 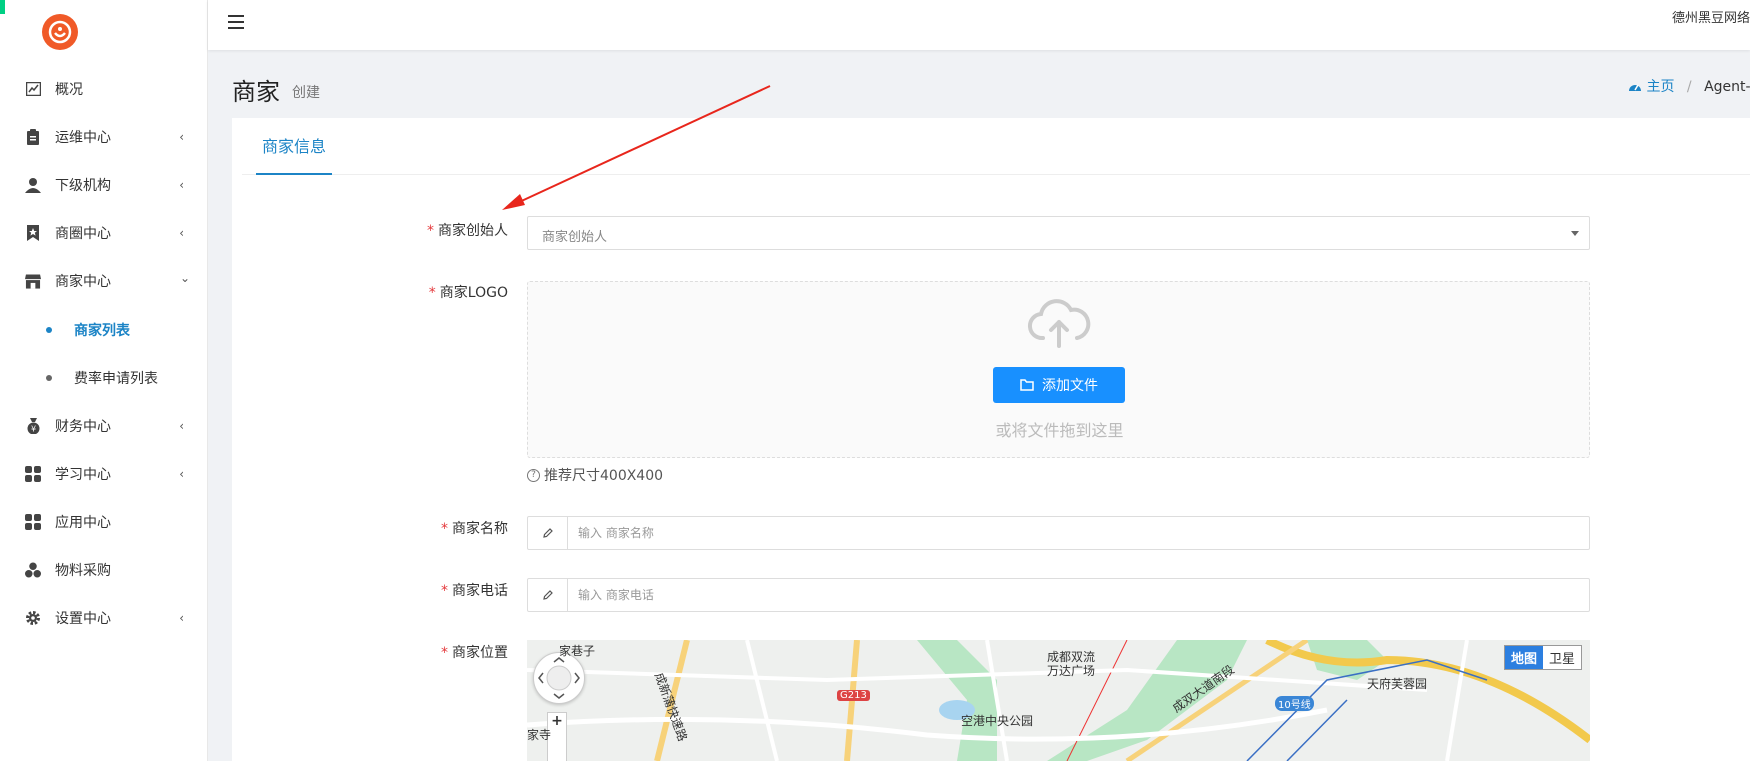 What do you see at coordinates (33, 618) in the screenshot?
I see `gear-icon` at bounding box center [33, 618].